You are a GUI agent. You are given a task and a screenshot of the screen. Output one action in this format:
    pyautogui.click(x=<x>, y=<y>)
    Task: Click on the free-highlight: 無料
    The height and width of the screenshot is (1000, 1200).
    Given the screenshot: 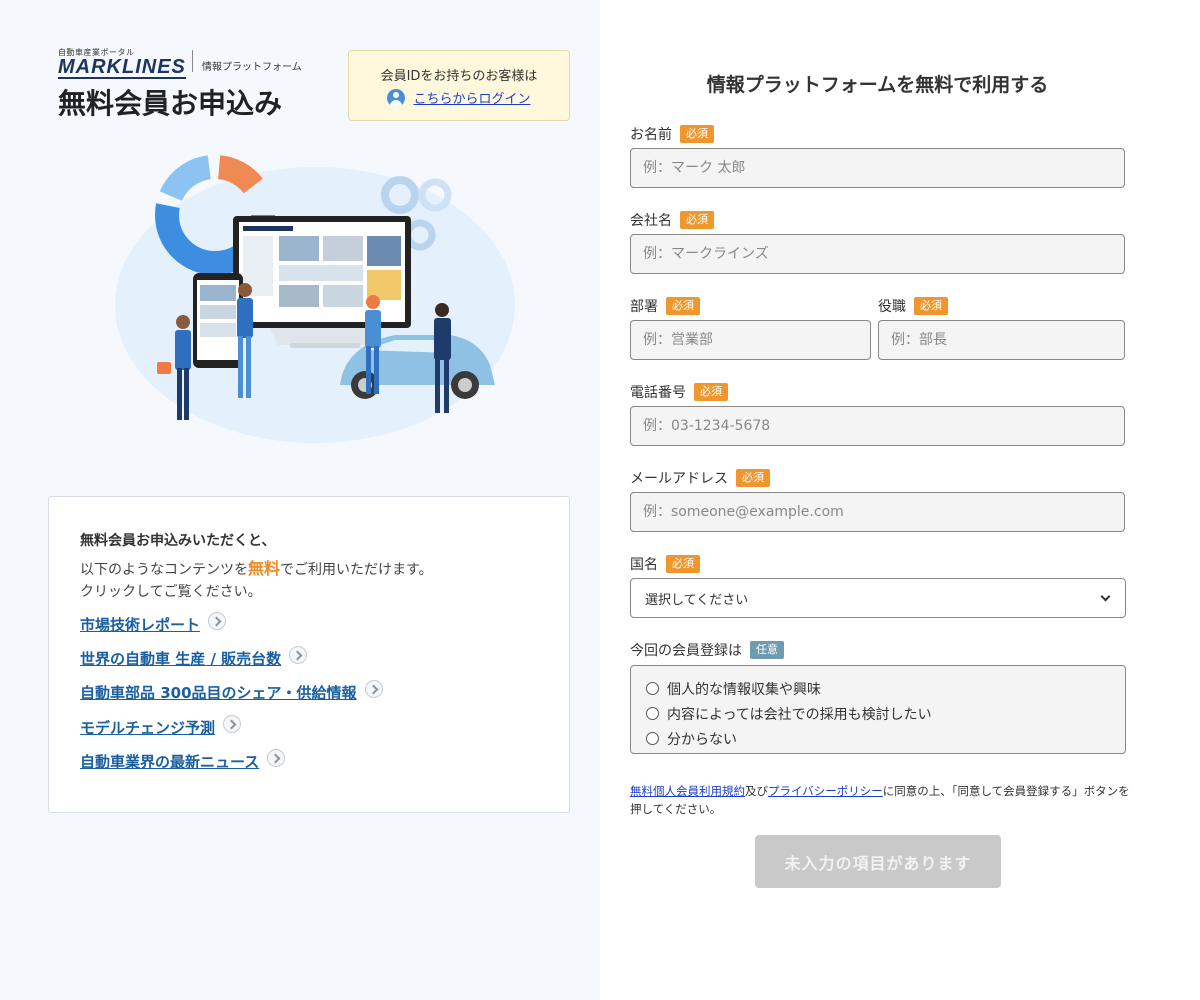 What is the action you would take?
    pyautogui.click(x=264, y=568)
    